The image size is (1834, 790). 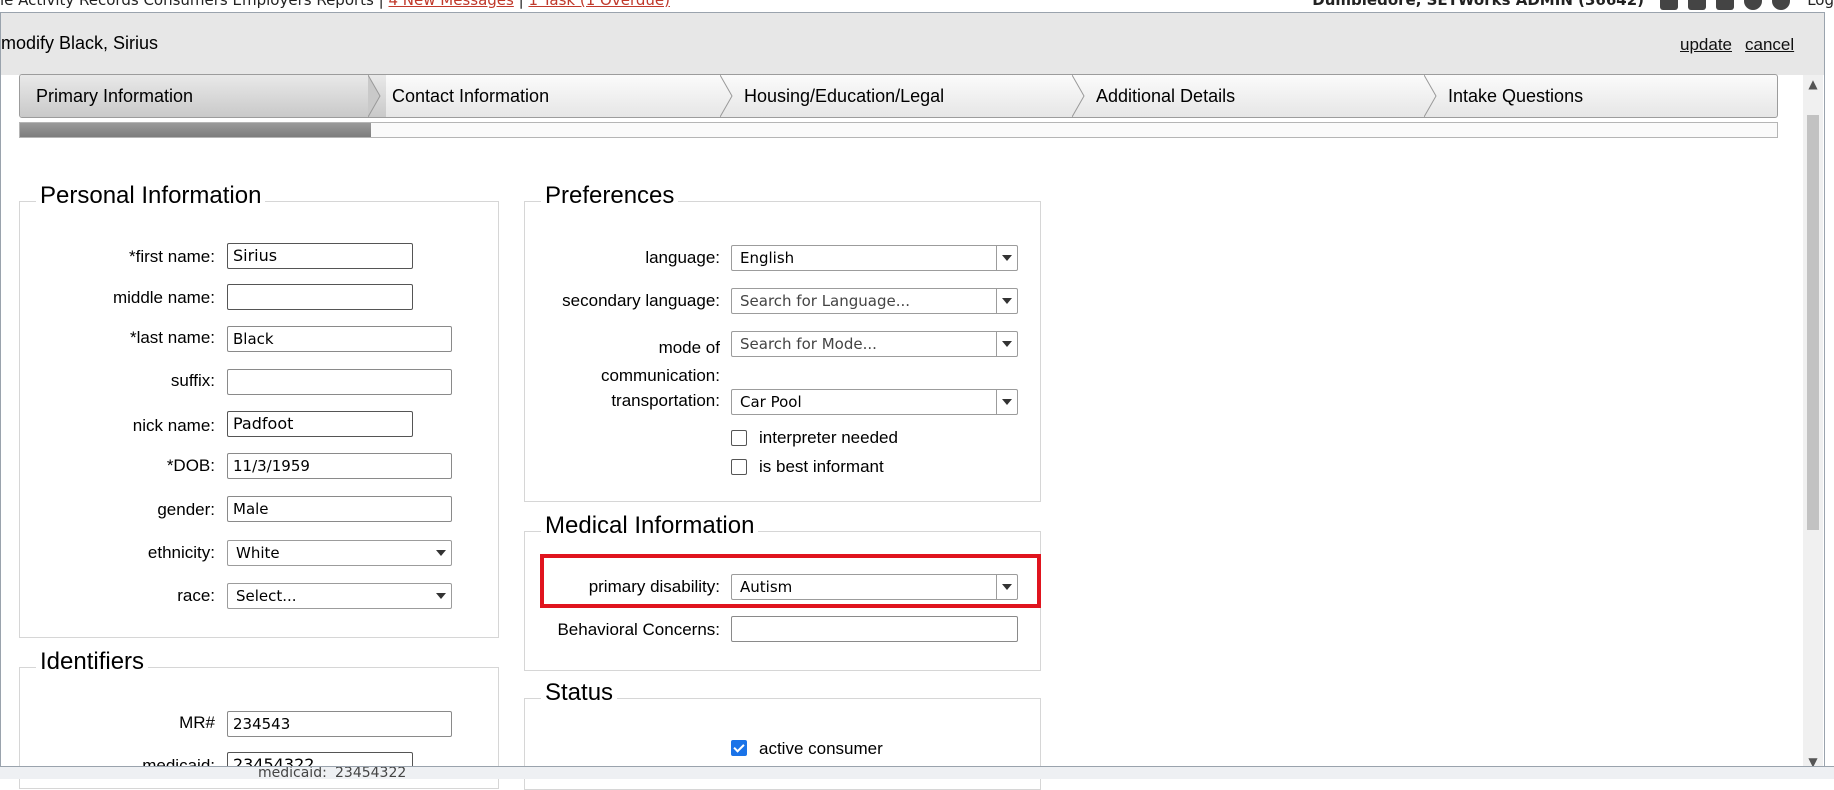 I want to click on gear-icon, so click(x=1781, y=5).